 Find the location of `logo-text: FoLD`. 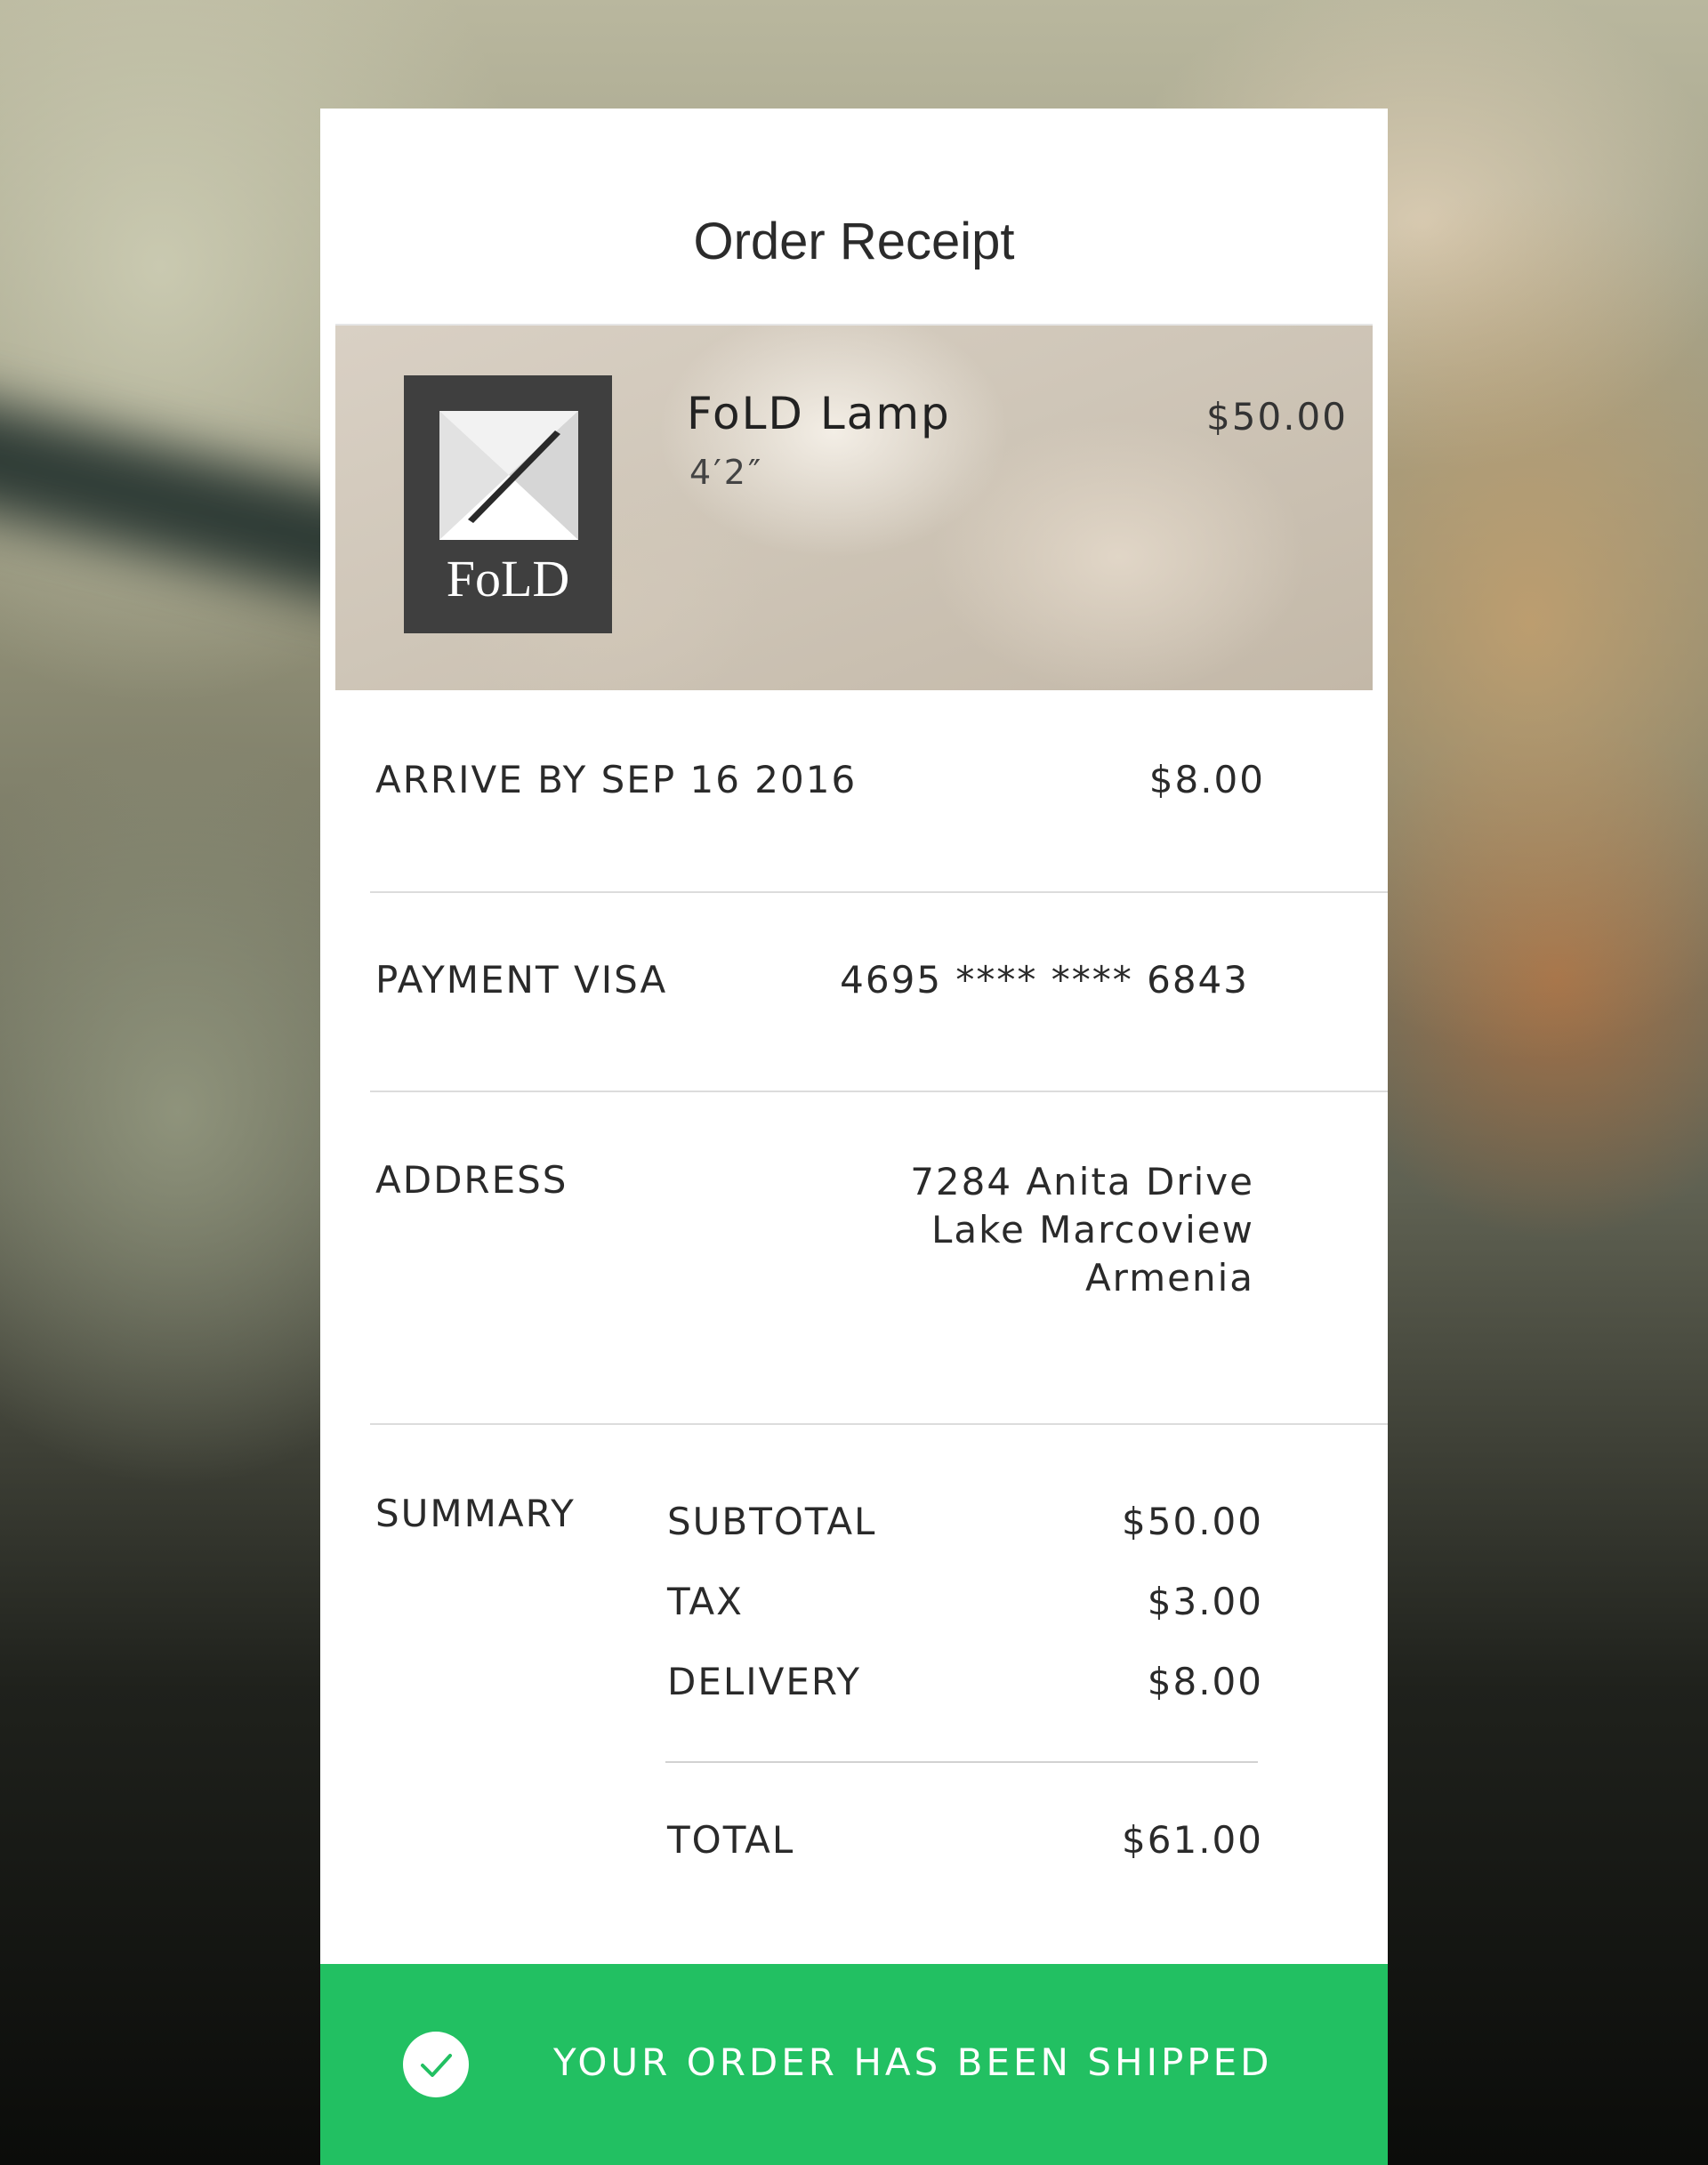

logo-text: FoLD is located at coordinates (508, 579).